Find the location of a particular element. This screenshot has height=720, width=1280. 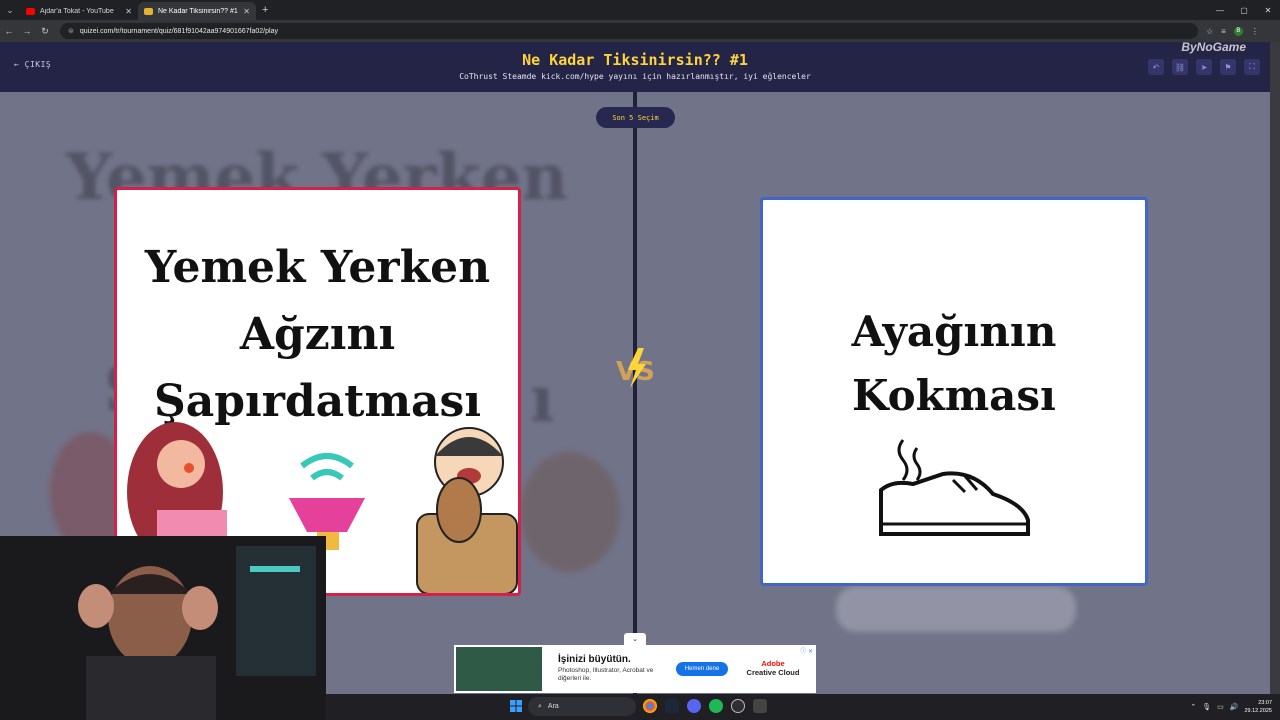

webcam-overlay is located at coordinates (163, 628).